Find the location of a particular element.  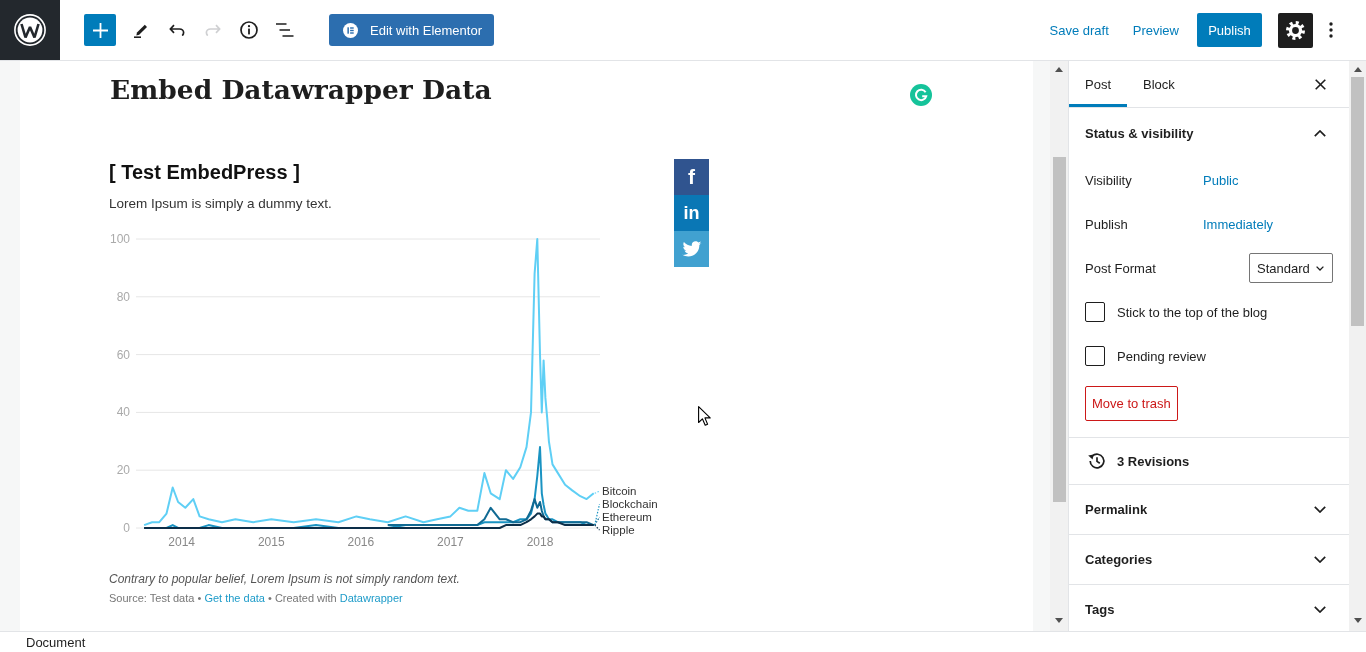

x-axis-label: 2017 is located at coordinates (450, 542).